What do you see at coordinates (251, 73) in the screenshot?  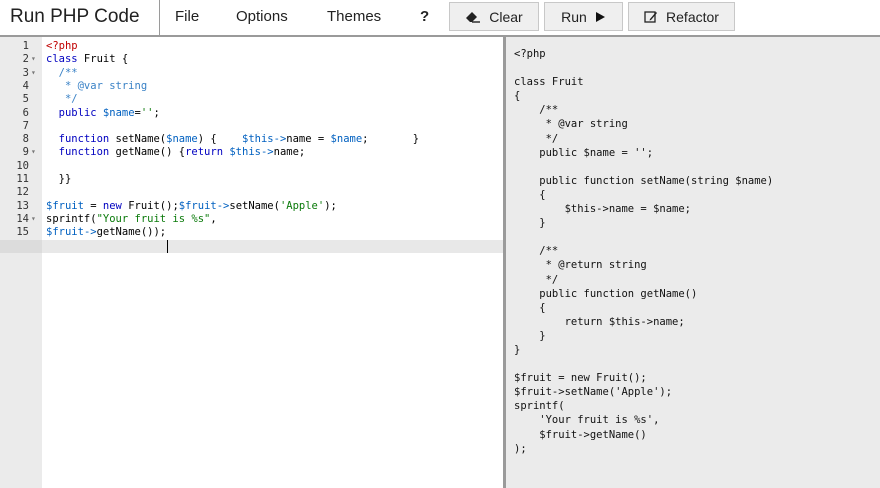 I see `code-line: 3 ▾ /**` at bounding box center [251, 73].